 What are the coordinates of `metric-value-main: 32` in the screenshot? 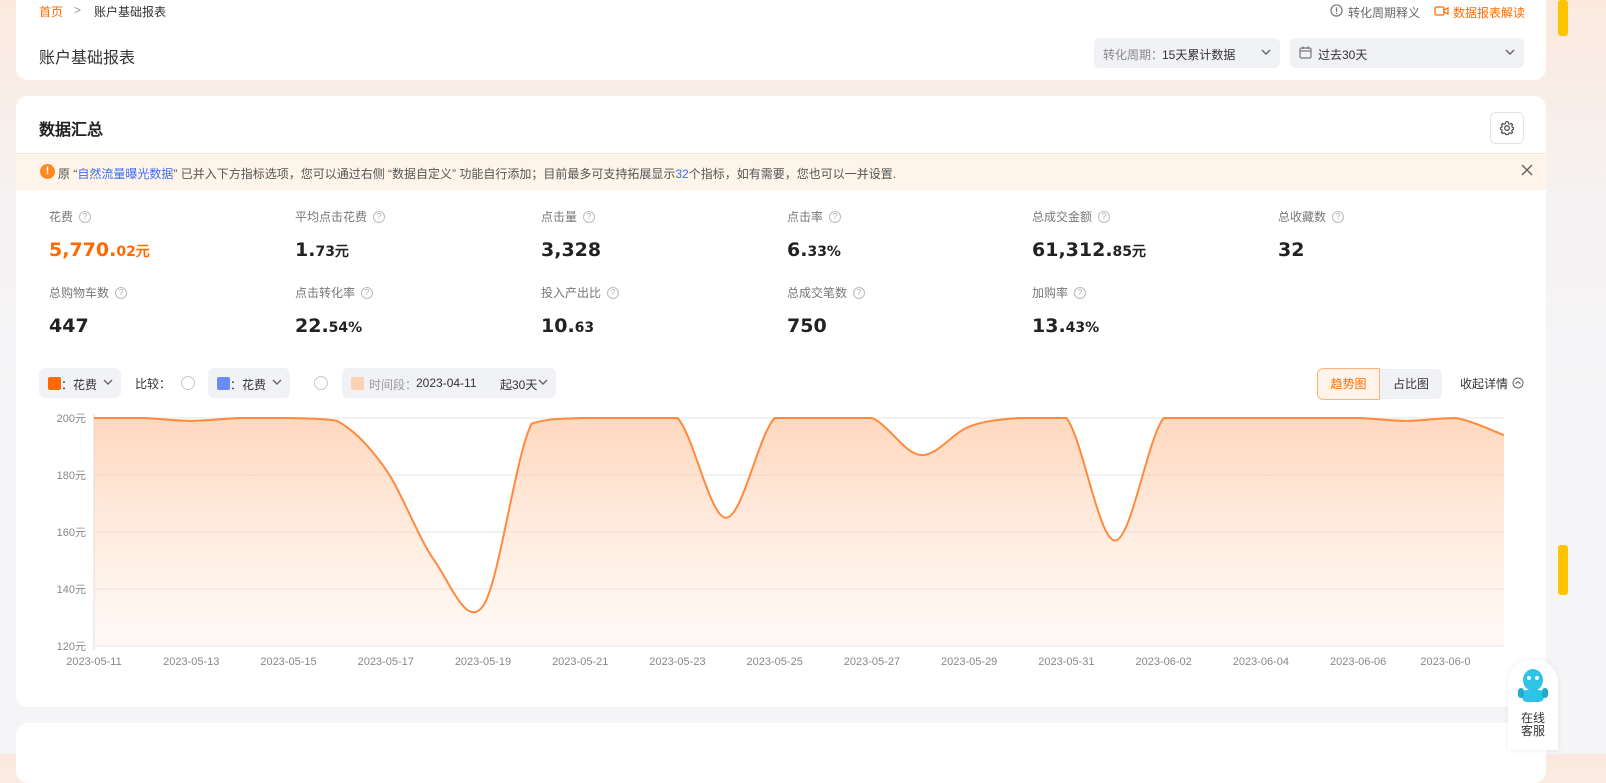 It's located at (1291, 250).